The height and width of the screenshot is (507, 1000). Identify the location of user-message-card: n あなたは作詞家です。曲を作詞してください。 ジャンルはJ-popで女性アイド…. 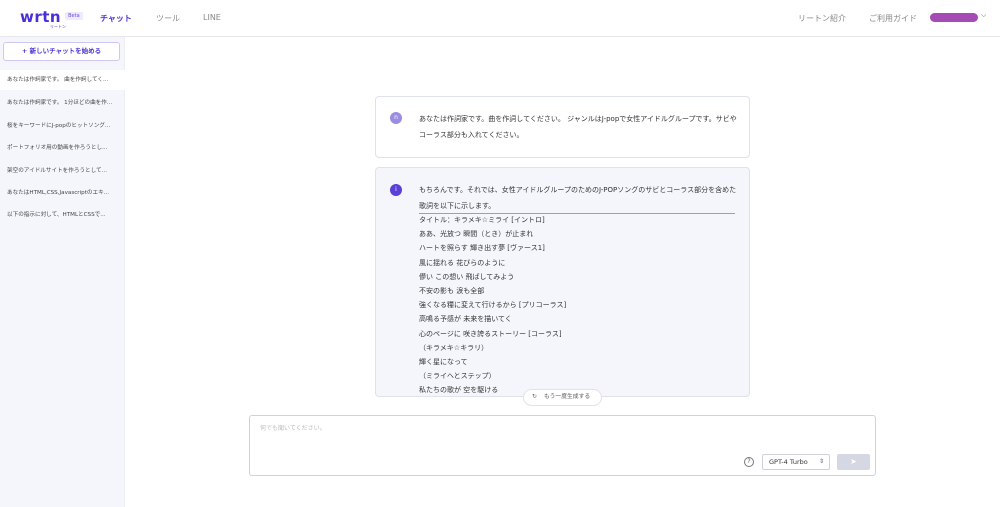
(562, 127).